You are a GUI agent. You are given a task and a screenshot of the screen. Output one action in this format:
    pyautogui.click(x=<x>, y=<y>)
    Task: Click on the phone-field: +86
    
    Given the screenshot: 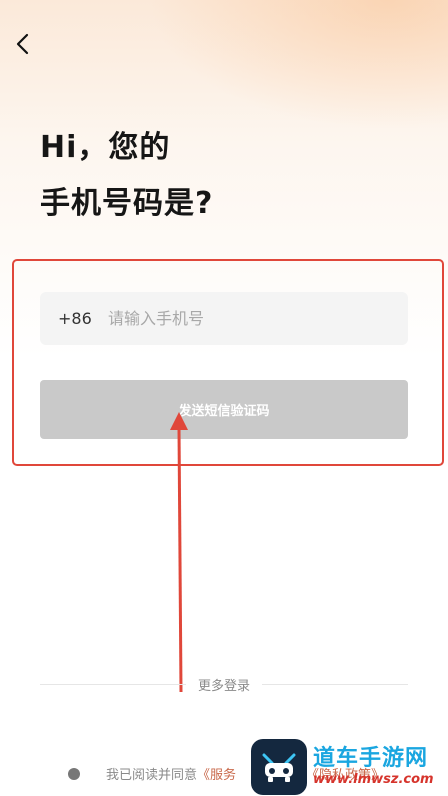 What is the action you would take?
    pyautogui.click(x=224, y=318)
    